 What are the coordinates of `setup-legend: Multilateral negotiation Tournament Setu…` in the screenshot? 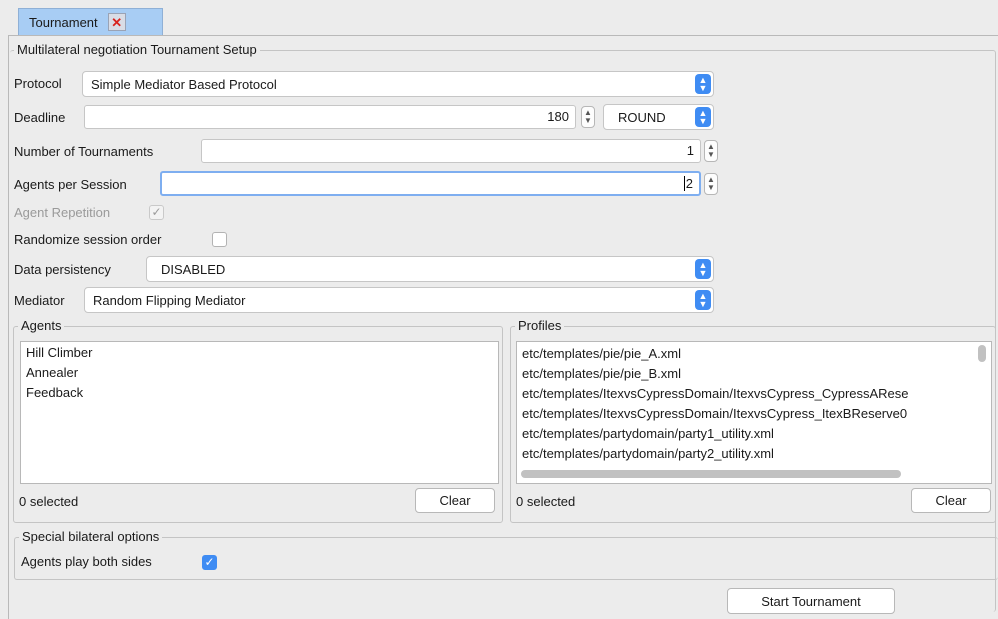 It's located at (137, 50).